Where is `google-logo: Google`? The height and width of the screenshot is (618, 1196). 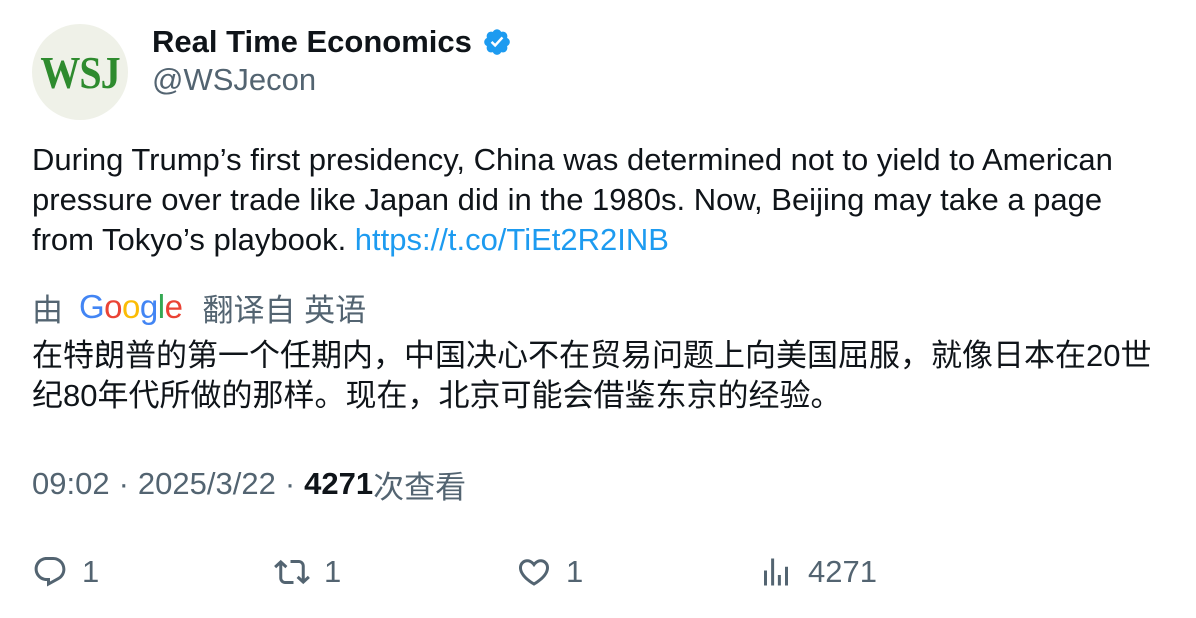 google-logo: Google is located at coordinates (131, 306).